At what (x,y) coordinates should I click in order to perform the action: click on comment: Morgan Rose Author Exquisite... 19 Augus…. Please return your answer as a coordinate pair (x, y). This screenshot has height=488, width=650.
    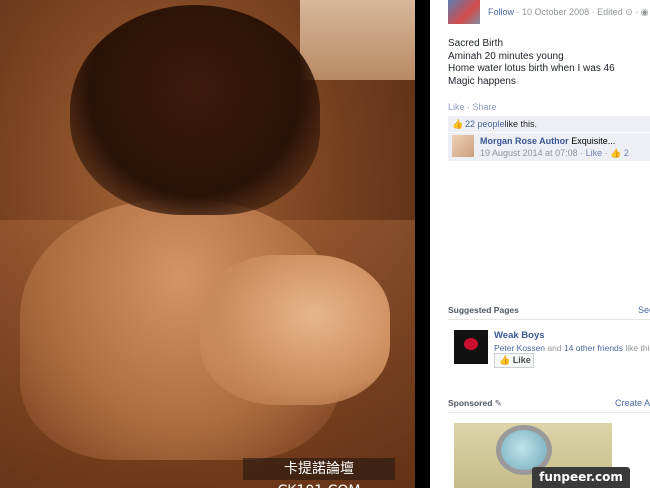
    Looking at the image, I should click on (549, 147).